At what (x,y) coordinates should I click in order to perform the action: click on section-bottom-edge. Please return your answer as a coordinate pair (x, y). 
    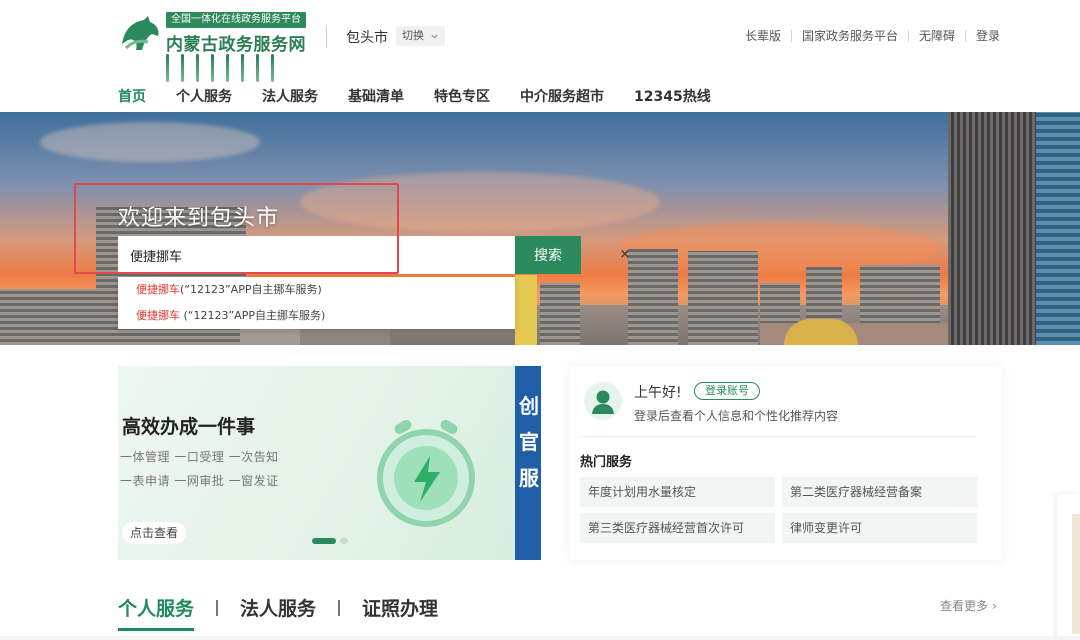
    Looking at the image, I should click on (540, 638).